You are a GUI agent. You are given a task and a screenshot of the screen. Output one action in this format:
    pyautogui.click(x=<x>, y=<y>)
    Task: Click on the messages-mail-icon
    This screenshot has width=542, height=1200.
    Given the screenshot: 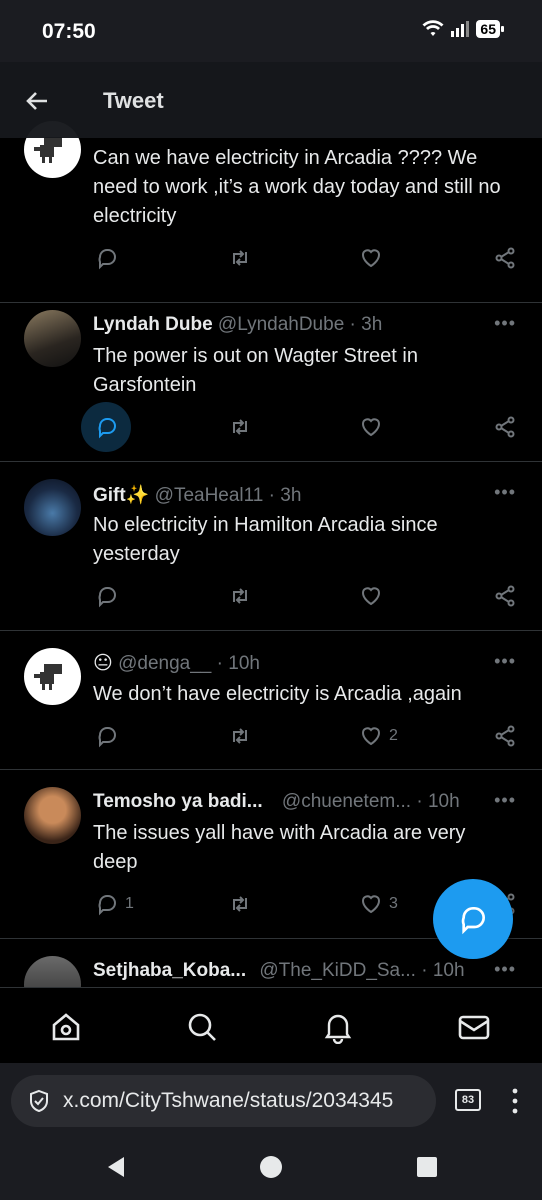 What is the action you would take?
    pyautogui.click(x=474, y=1027)
    